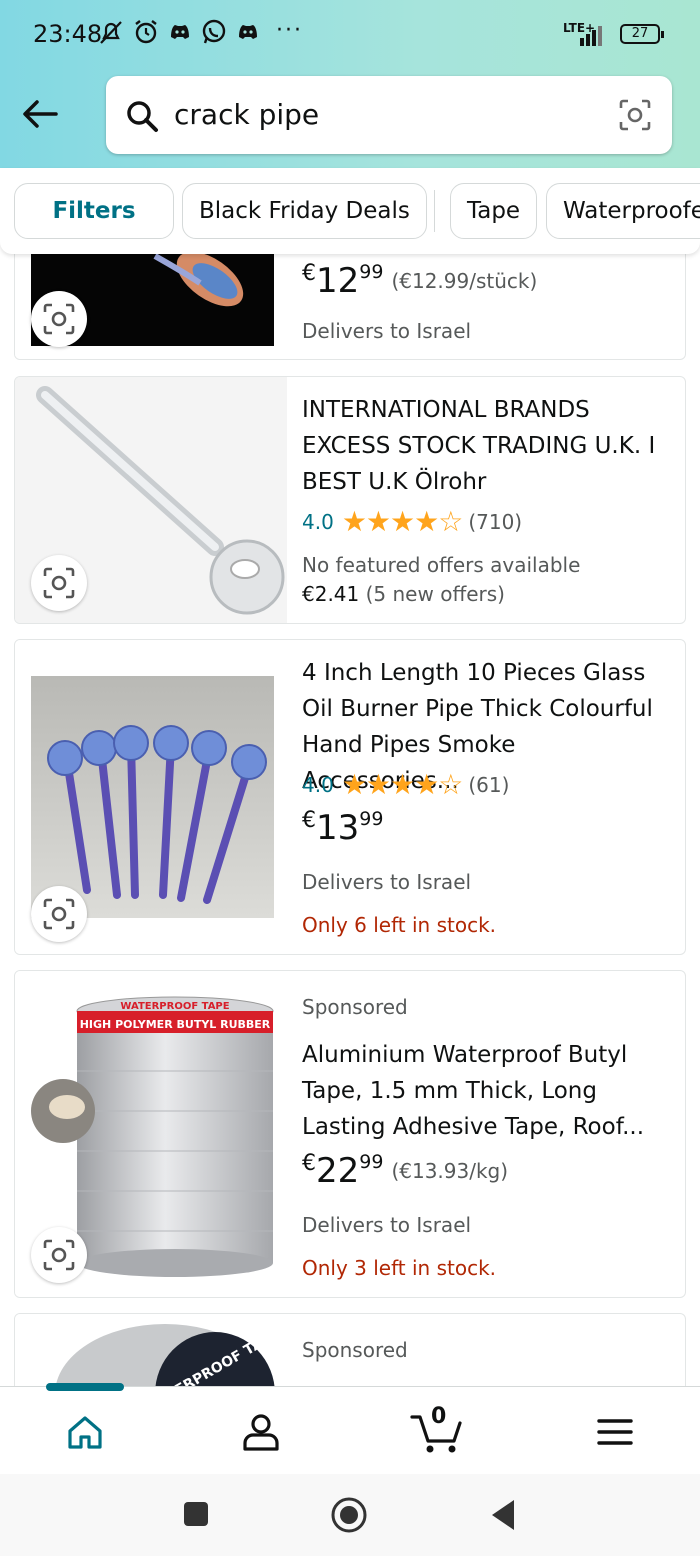 The width and height of the screenshot is (700, 1556). I want to click on bottom-navigation: 0, so click(350, 1428).